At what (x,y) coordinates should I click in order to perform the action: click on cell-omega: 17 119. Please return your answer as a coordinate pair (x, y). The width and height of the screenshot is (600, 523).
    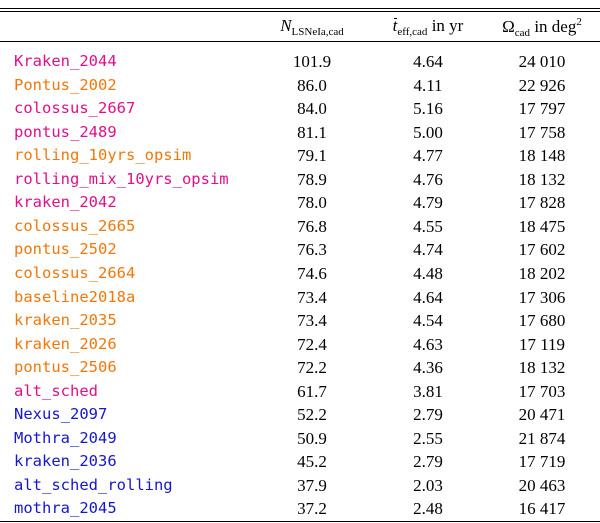
    Looking at the image, I should click on (542, 344).